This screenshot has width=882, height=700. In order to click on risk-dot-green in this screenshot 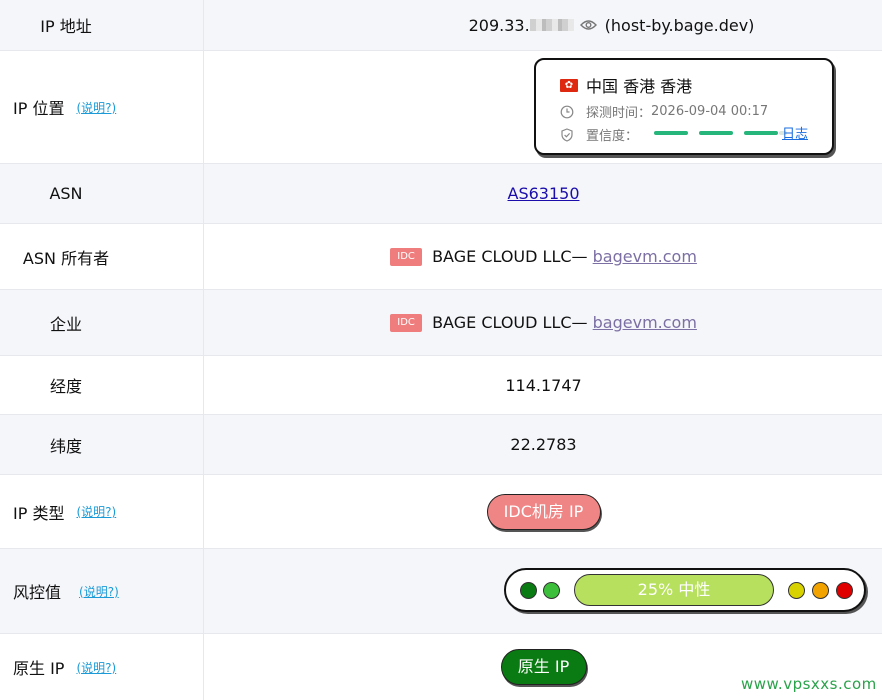, I will do `click(551, 590)`.